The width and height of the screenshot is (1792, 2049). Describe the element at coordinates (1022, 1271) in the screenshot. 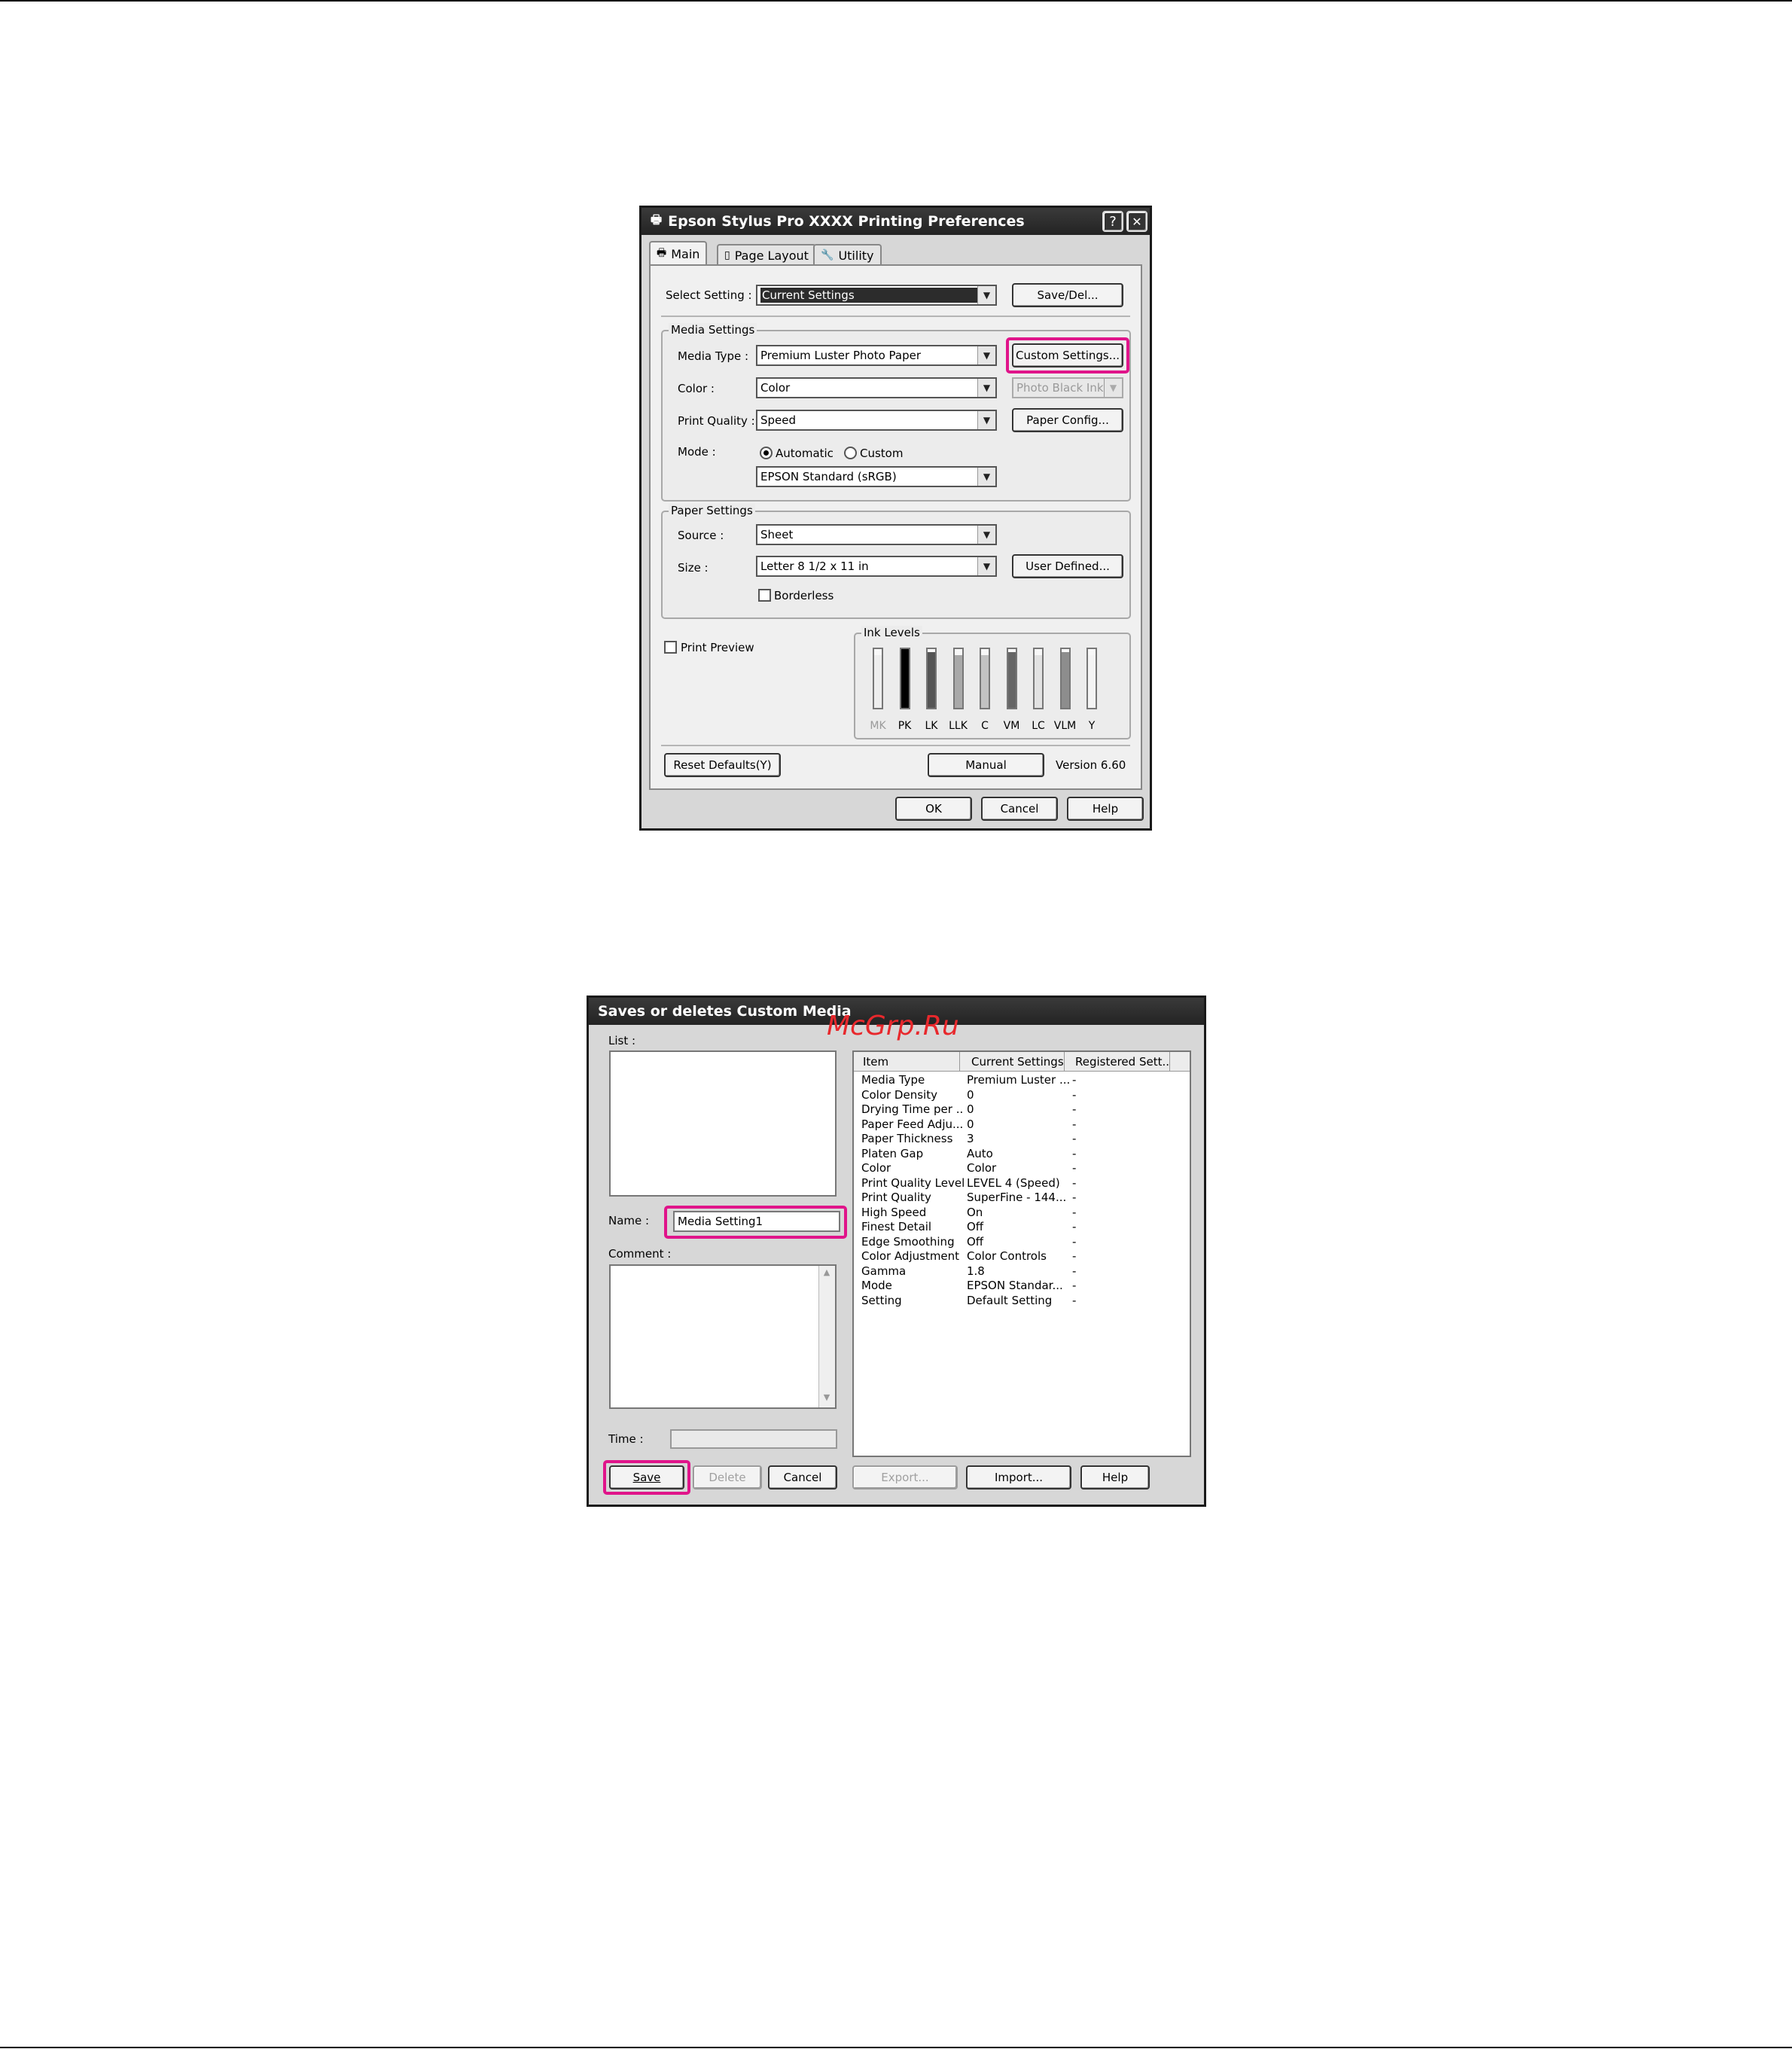

I see `table-row: Gamma 1.8 -` at that location.